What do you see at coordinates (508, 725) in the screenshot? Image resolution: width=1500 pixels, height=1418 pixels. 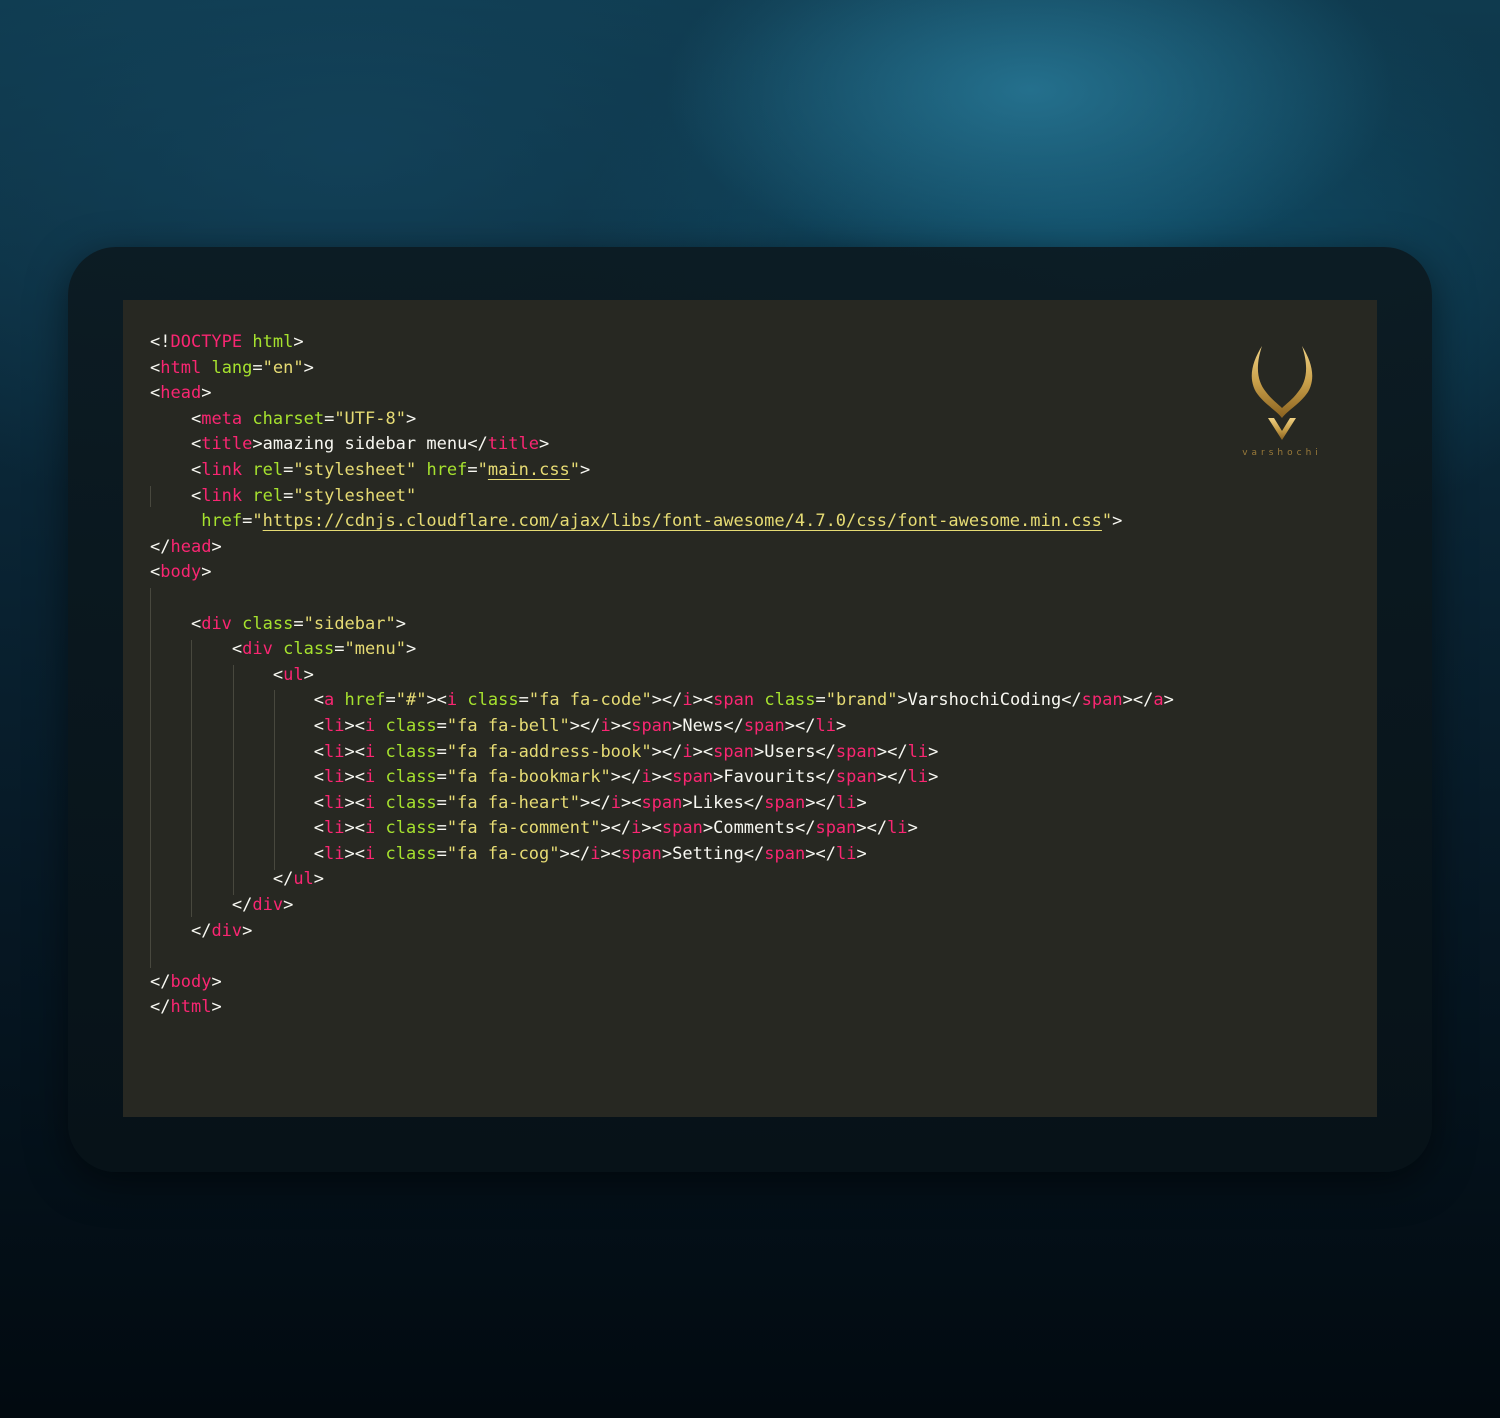 I see `code-token: "fa fa-bell"` at bounding box center [508, 725].